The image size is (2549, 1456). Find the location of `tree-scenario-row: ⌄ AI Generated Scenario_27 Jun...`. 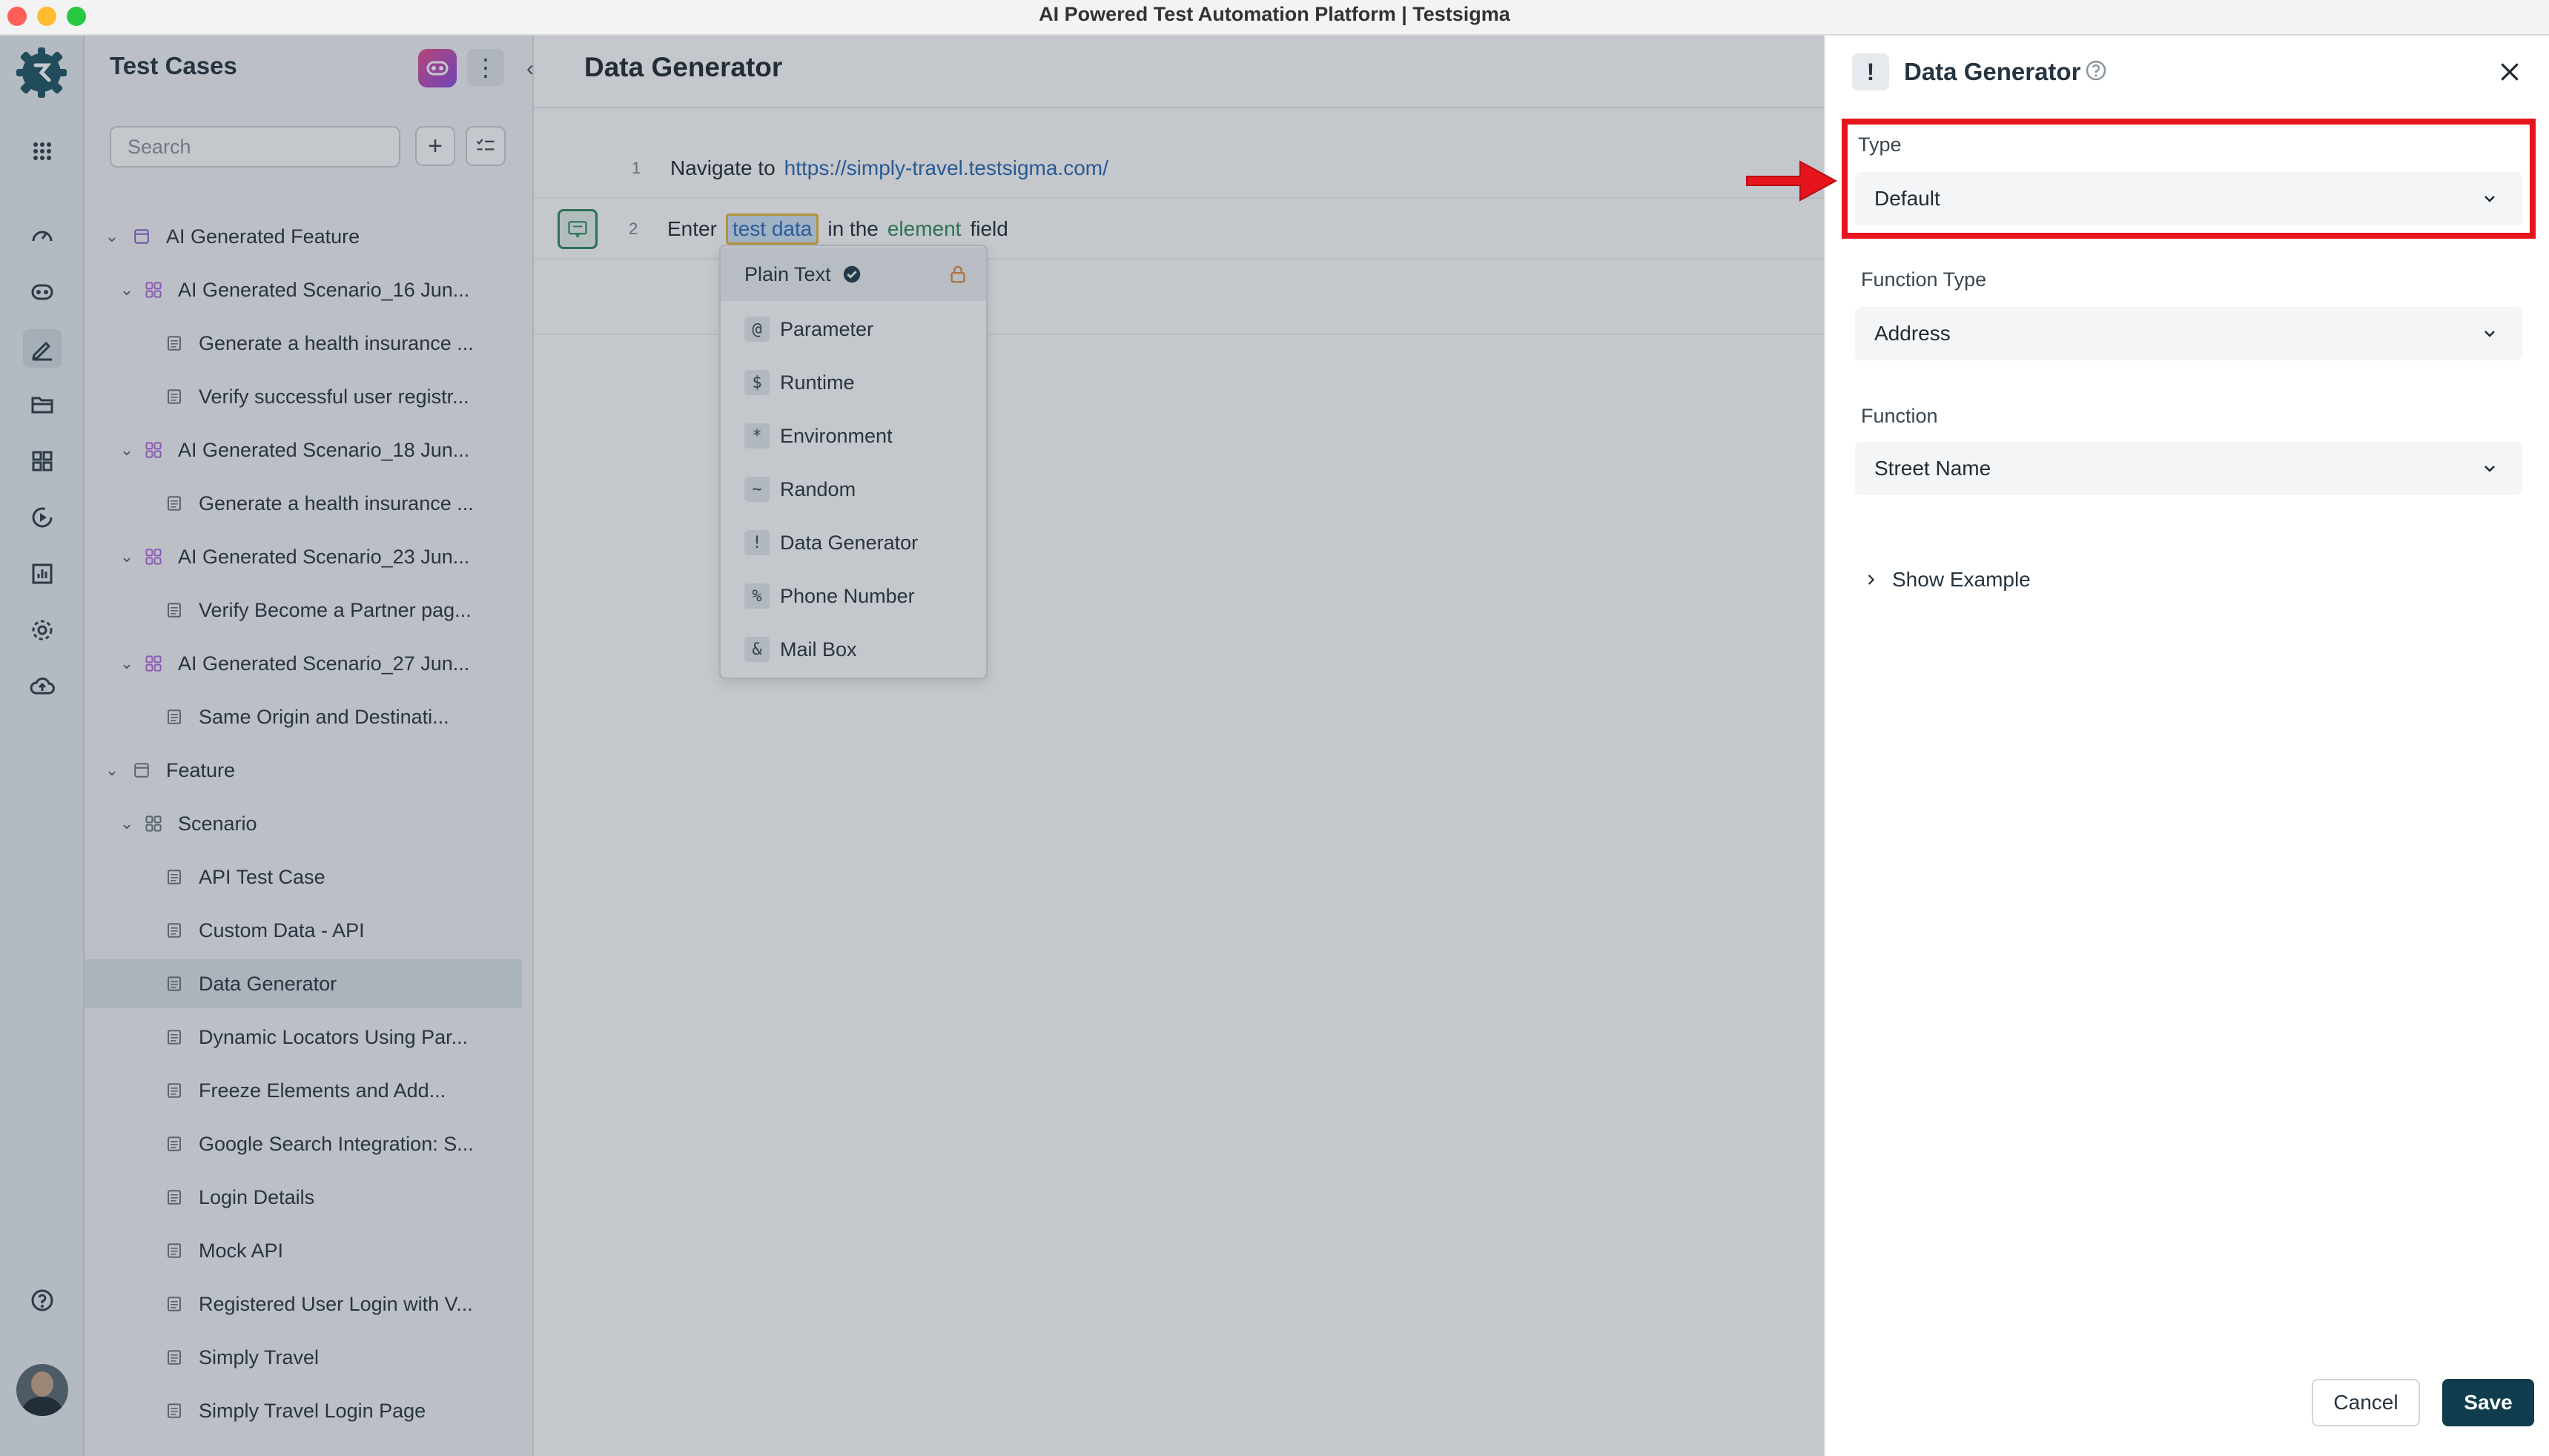

tree-scenario-row: ⌄ AI Generated Scenario_27 Jun... is located at coordinates (303, 663).